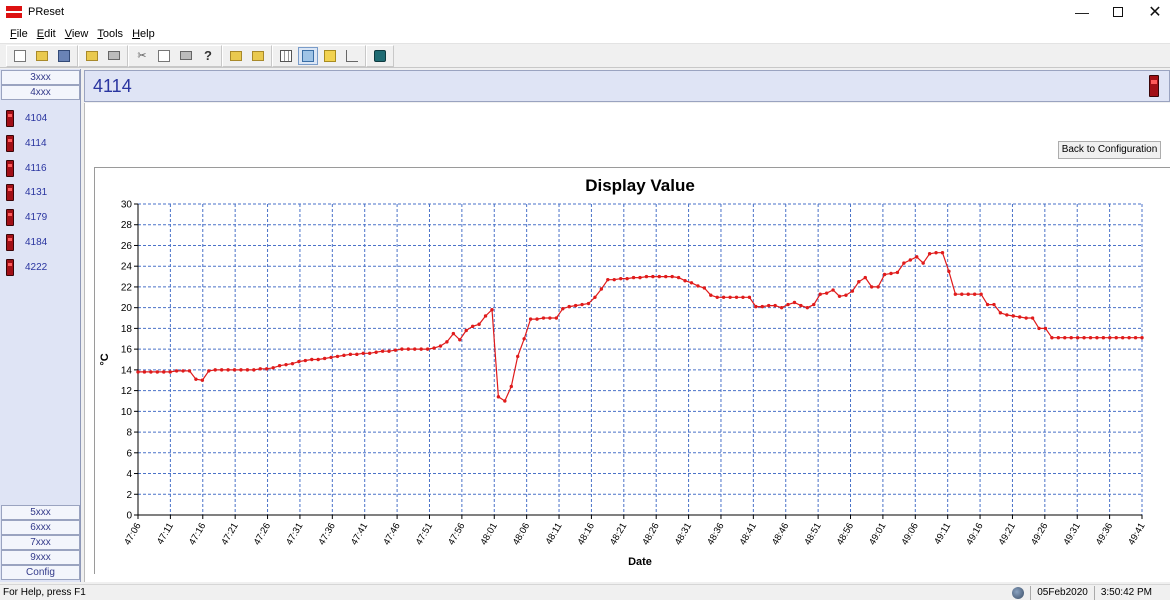 This screenshot has width=1170, height=600. What do you see at coordinates (103, 55) in the screenshot?
I see `toolbar-io-group` at bounding box center [103, 55].